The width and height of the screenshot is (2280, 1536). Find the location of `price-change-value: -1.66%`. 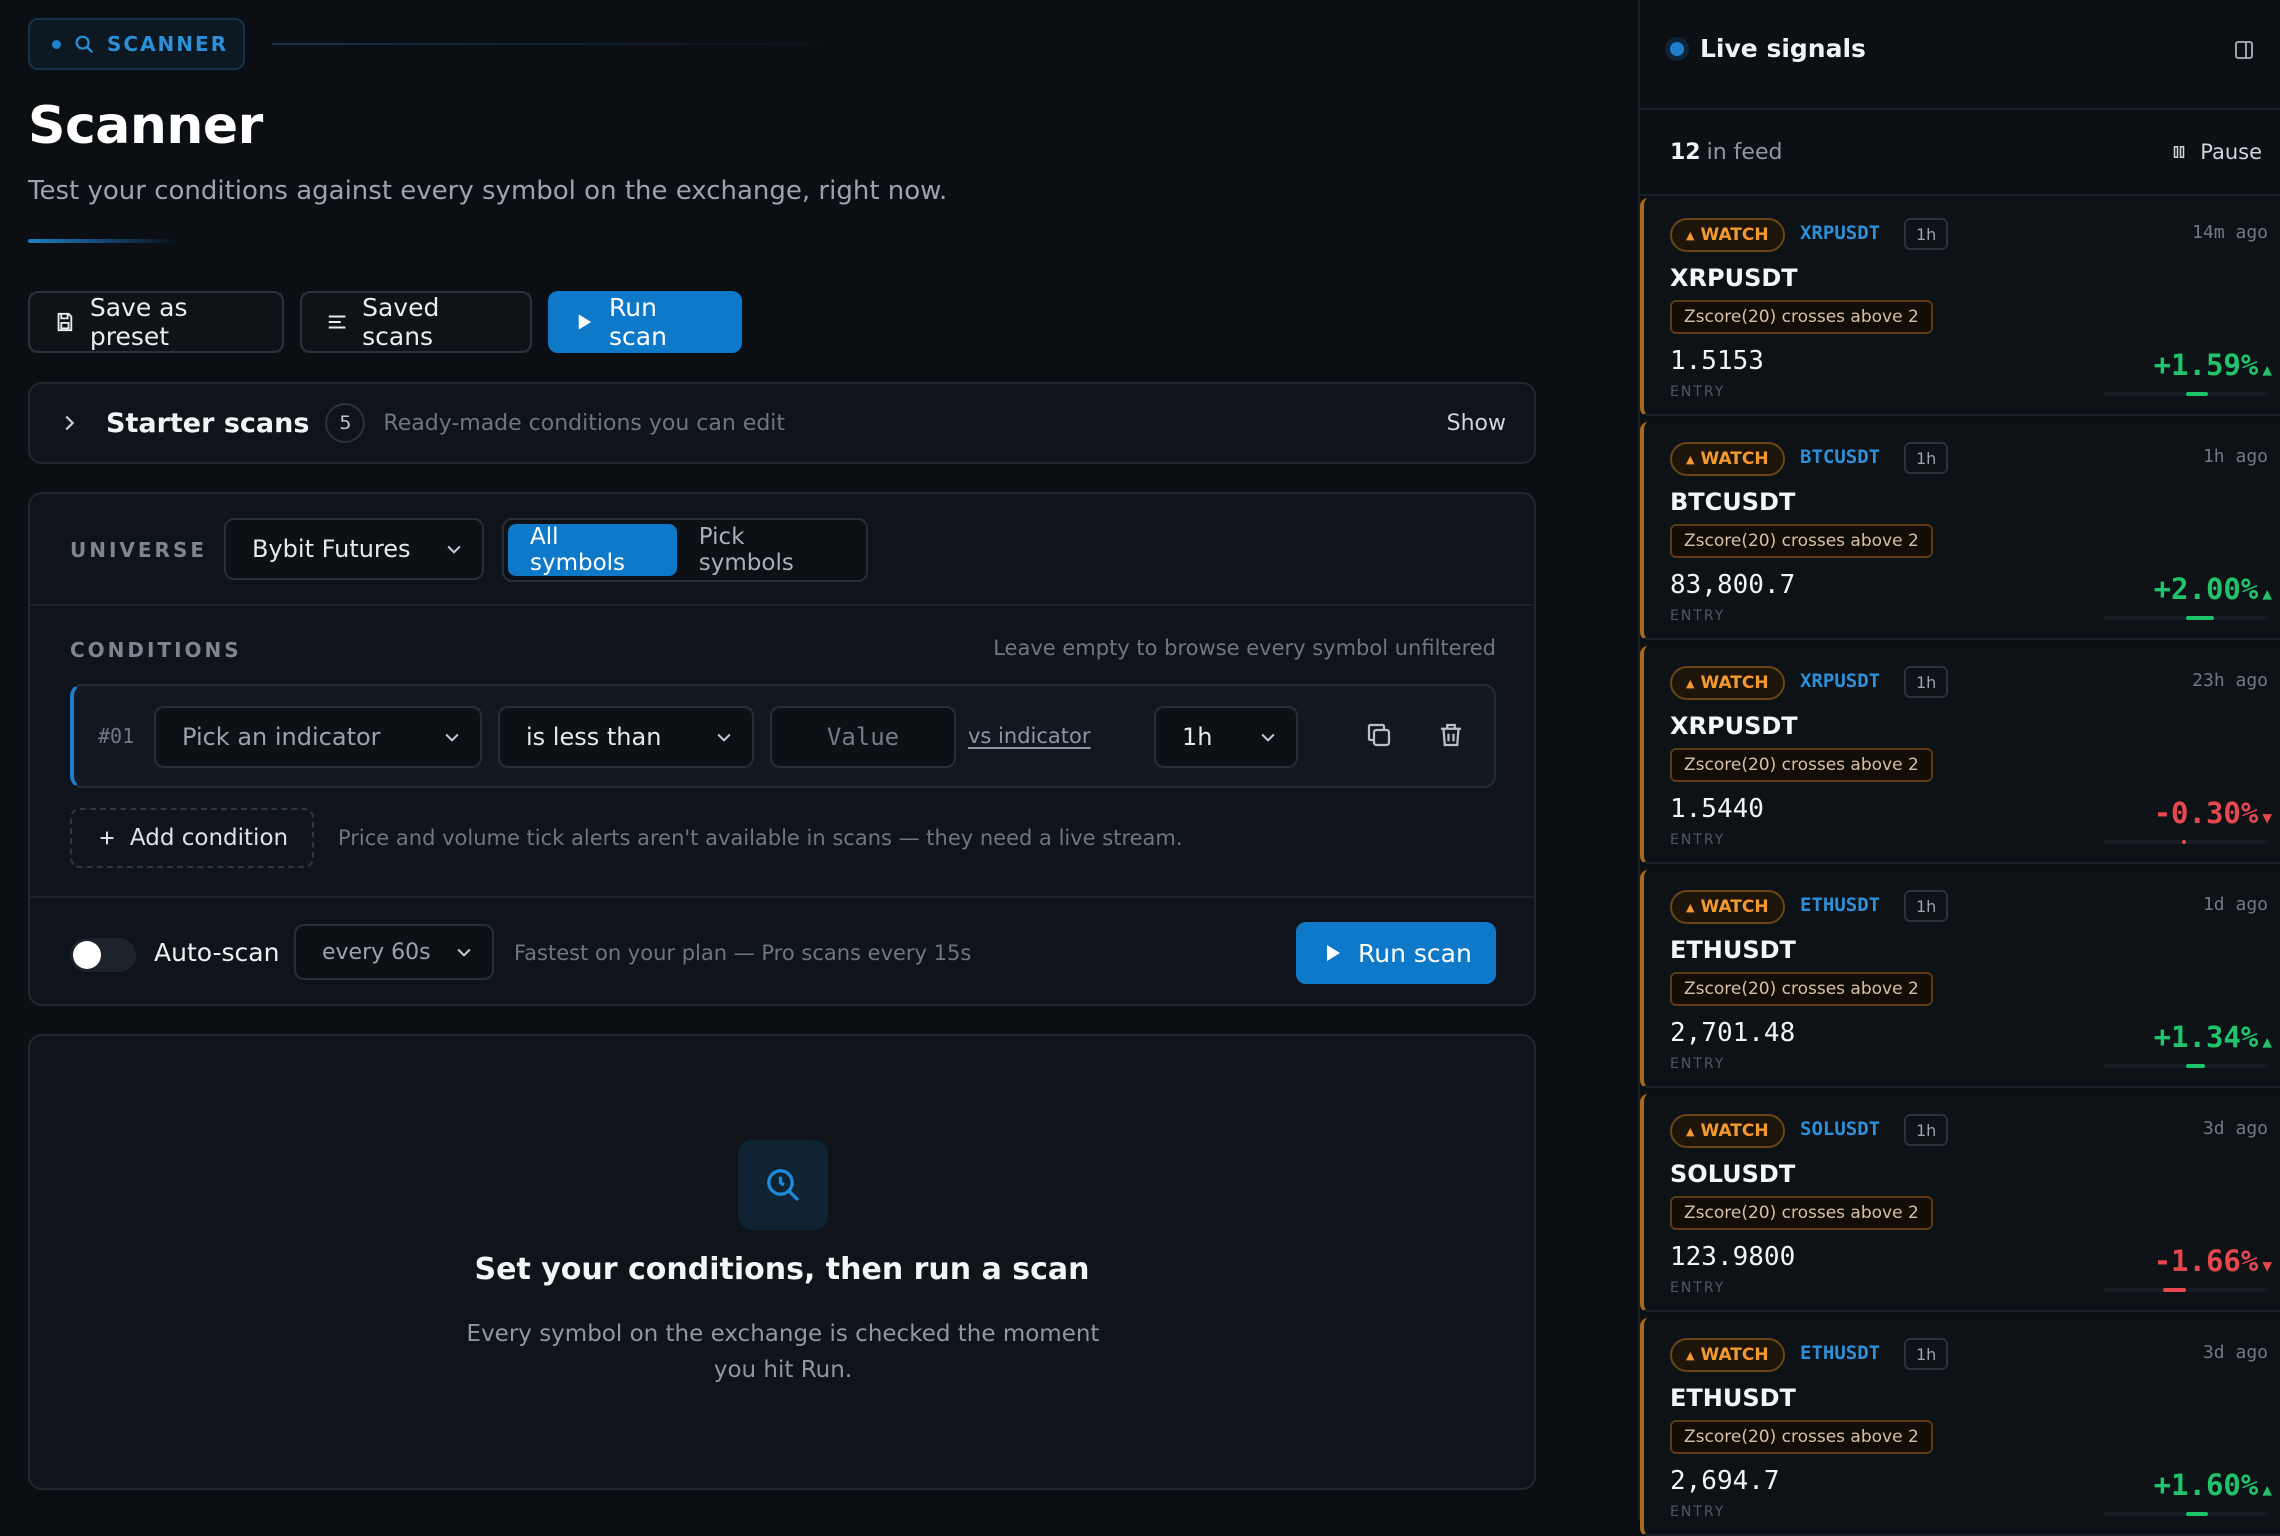

price-change-value: -1.66% is located at coordinates (2206, 1261).